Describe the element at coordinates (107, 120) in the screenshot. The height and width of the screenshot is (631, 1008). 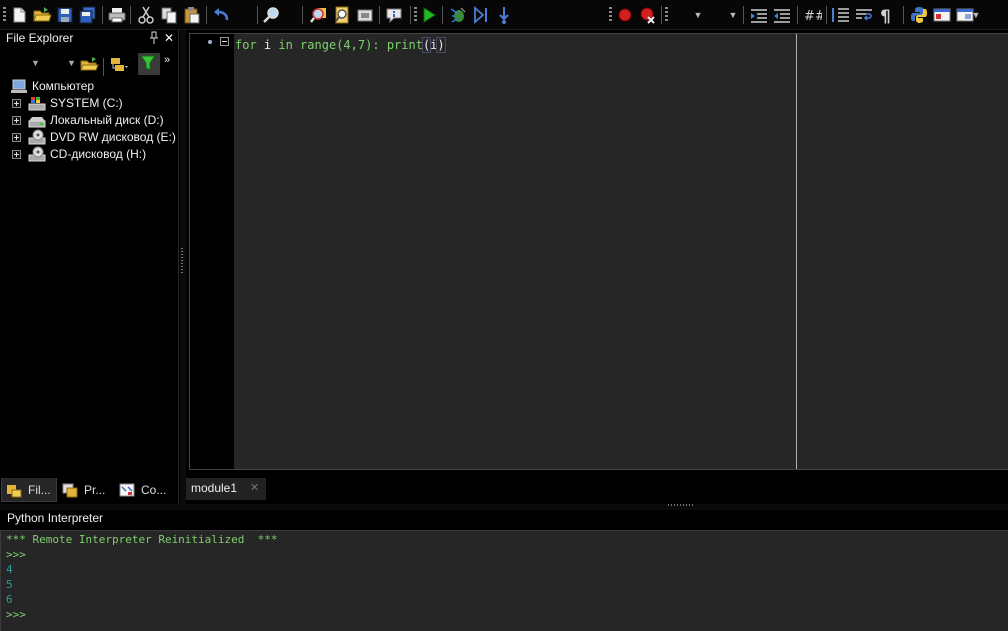
I see `tree-item-label: Локальный диск (D:)` at that location.